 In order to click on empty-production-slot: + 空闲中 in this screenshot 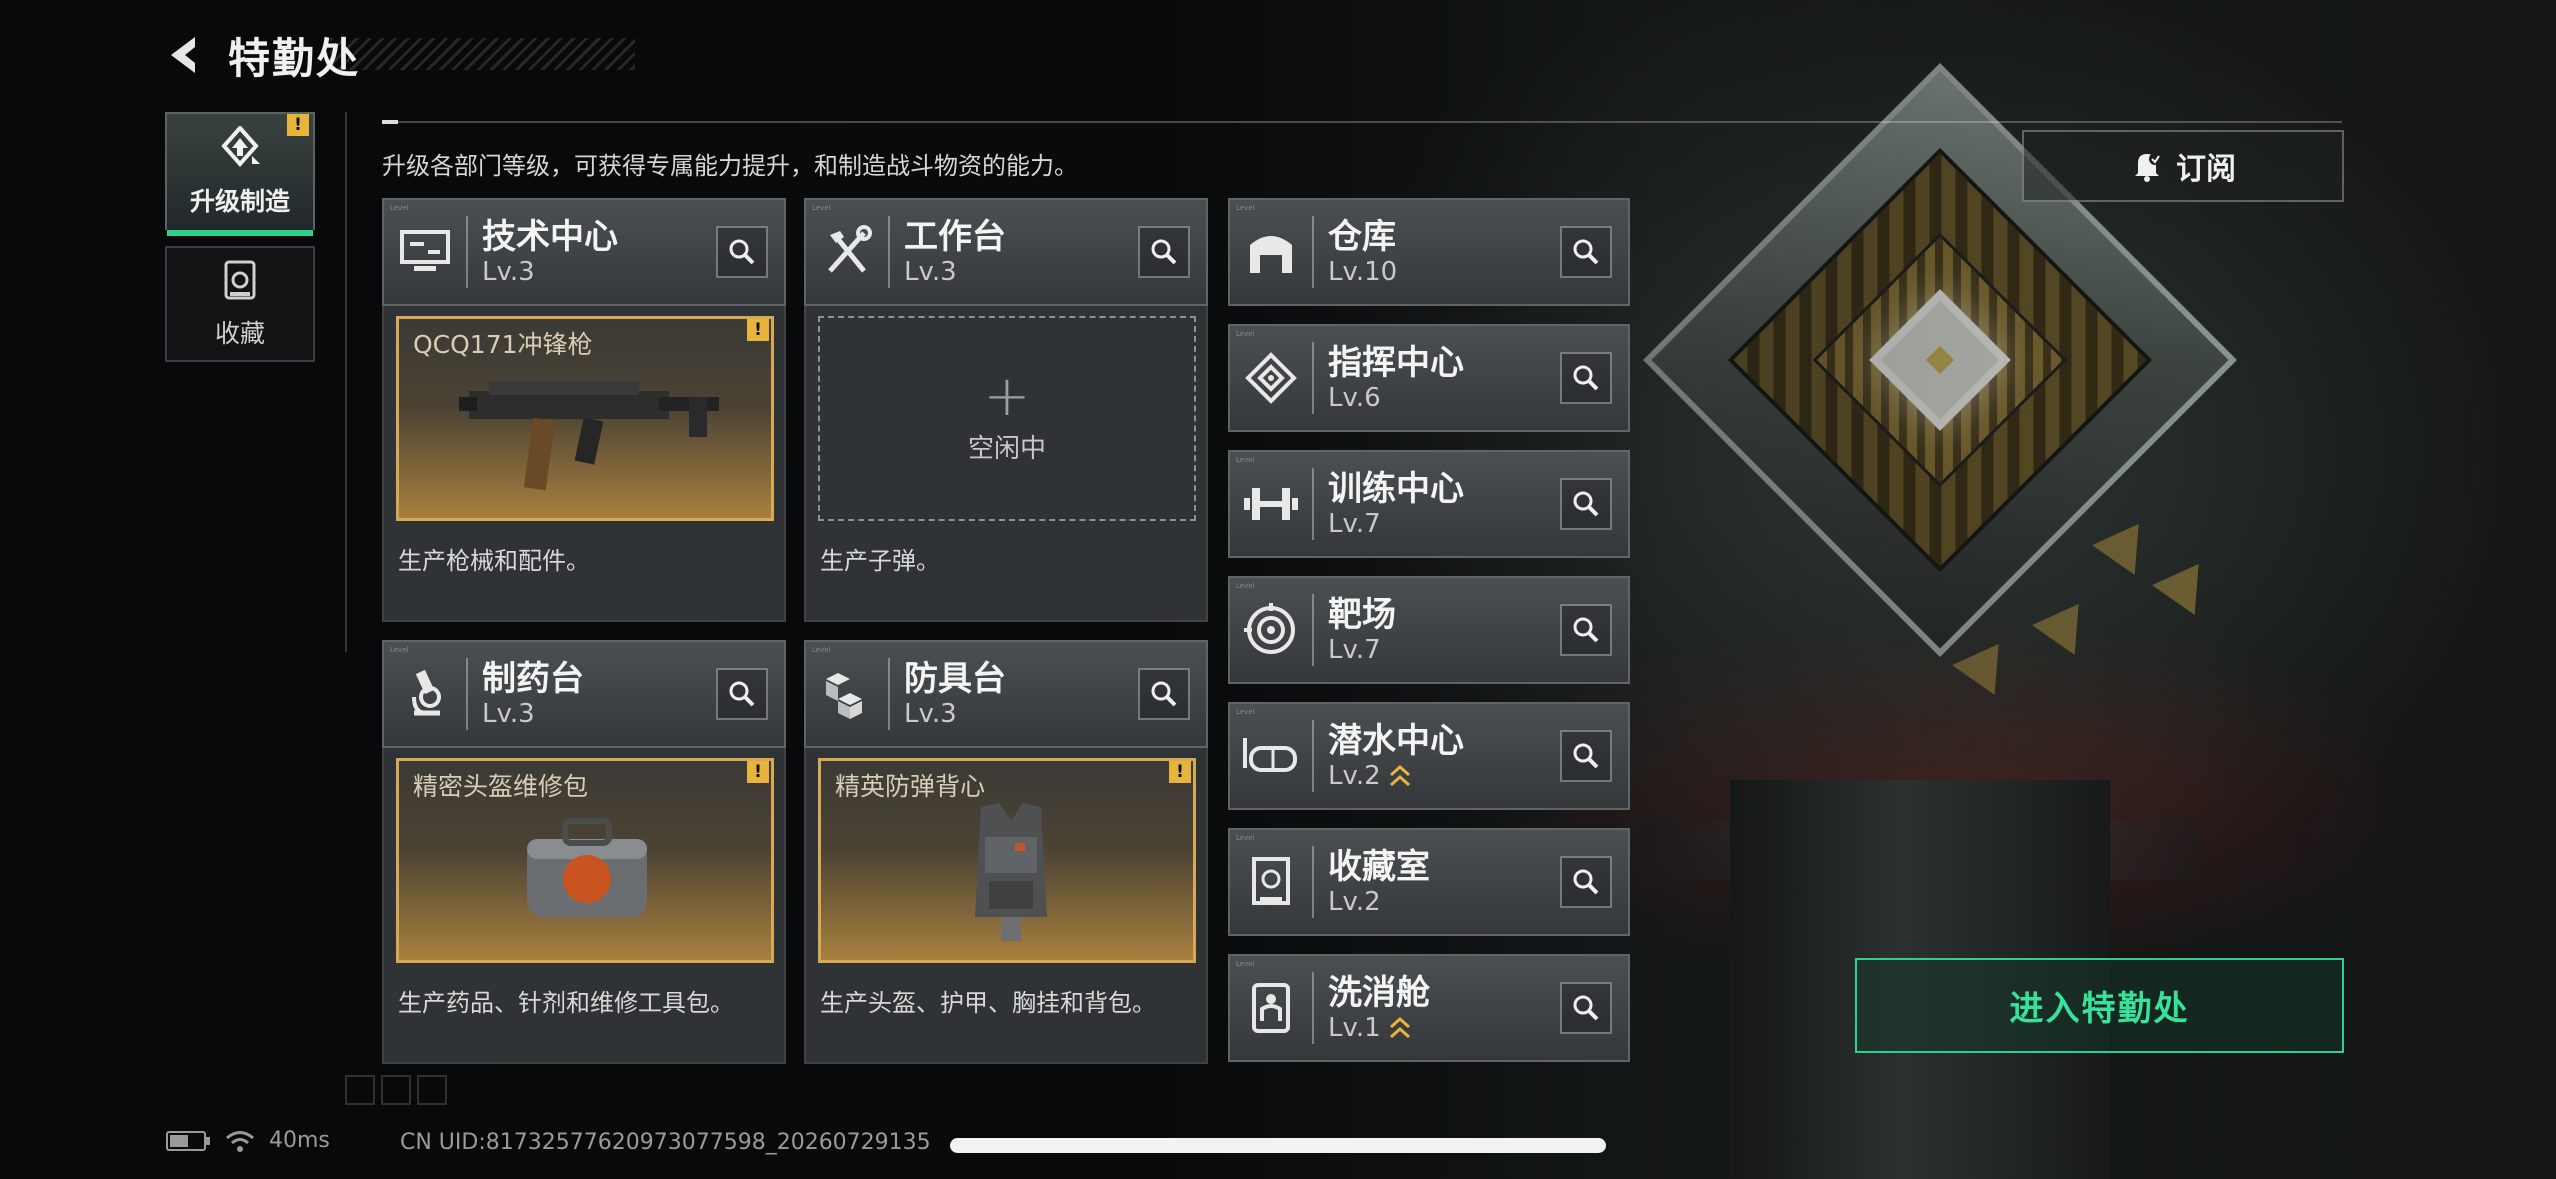, I will do `click(1007, 418)`.